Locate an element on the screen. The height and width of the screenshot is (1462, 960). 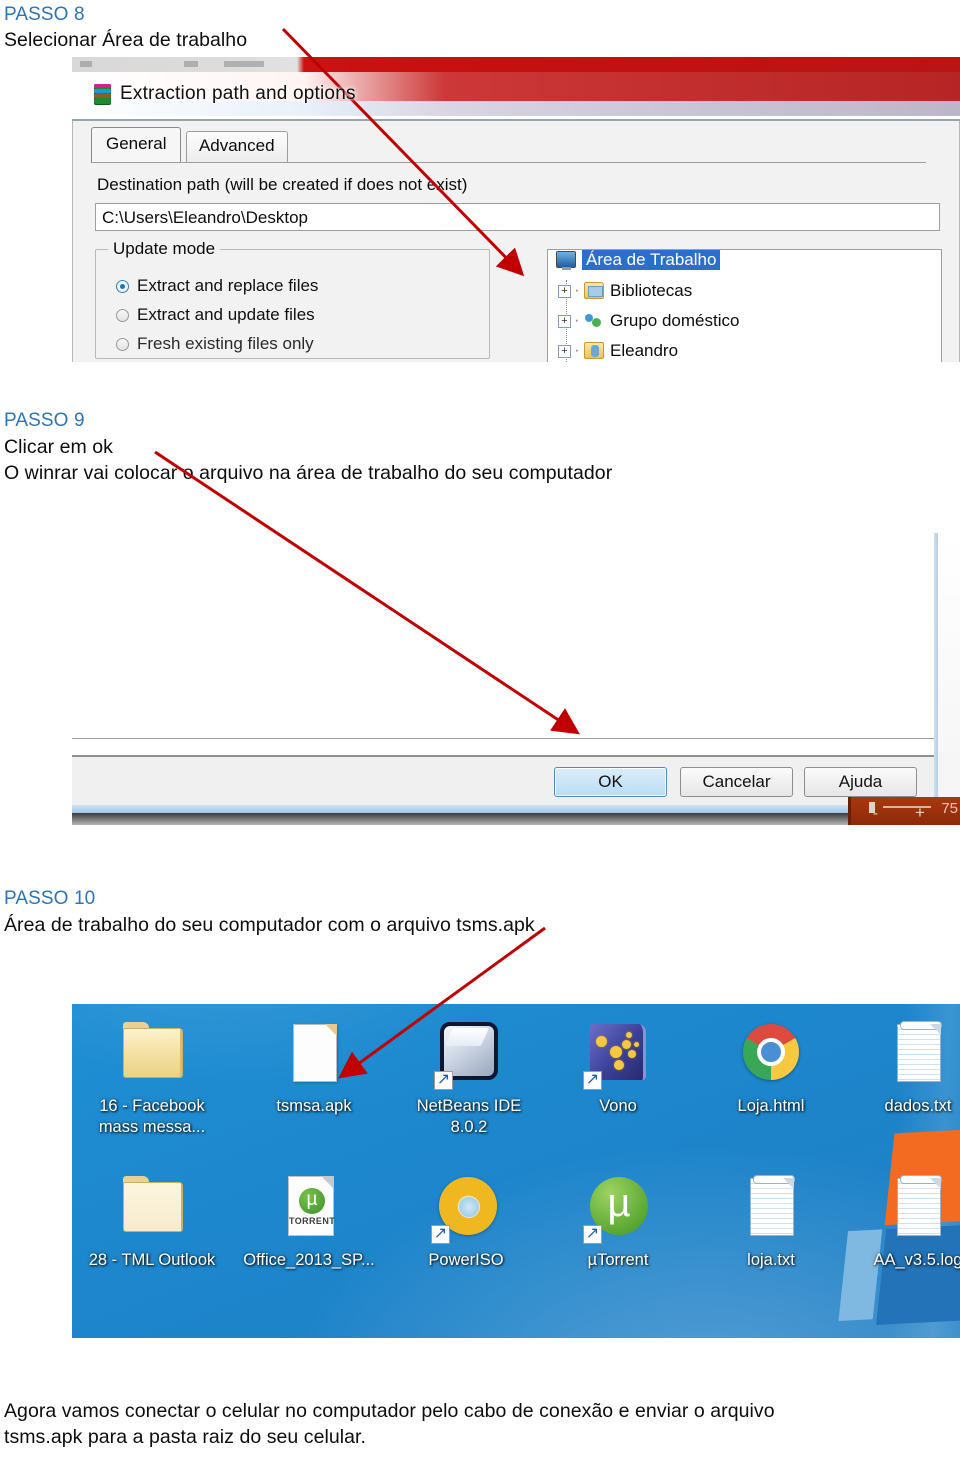
desktop-icon-vono: Vono is located at coordinates (618, 1067).